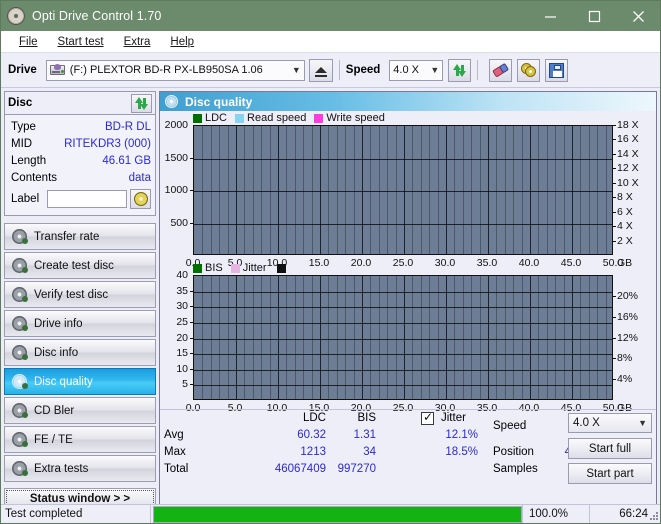 Image resolution: width=661 pixels, height=524 pixels. I want to click on start-full-button: Start full, so click(610, 448).